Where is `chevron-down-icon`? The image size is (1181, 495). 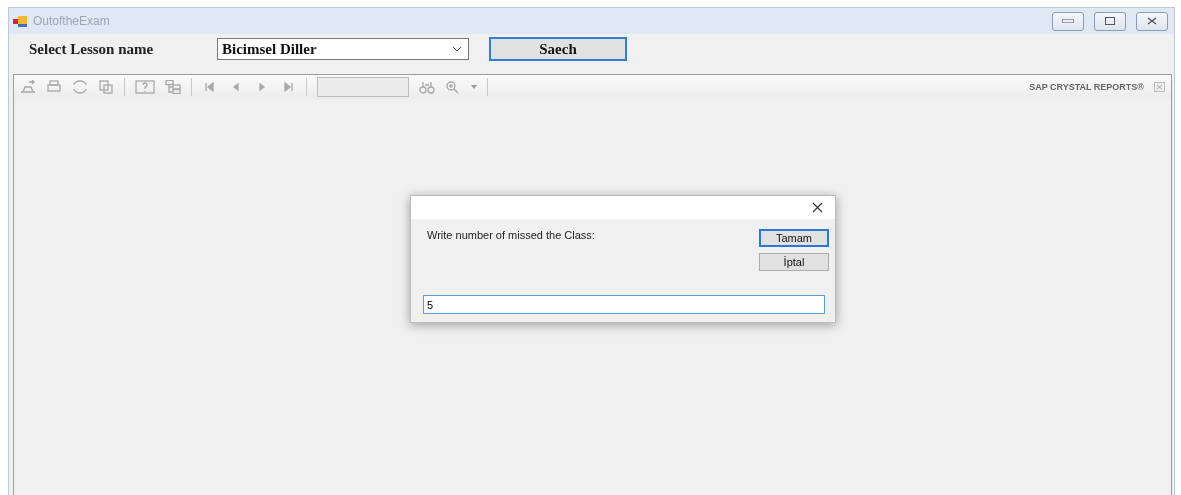
chevron-down-icon is located at coordinates (457, 49).